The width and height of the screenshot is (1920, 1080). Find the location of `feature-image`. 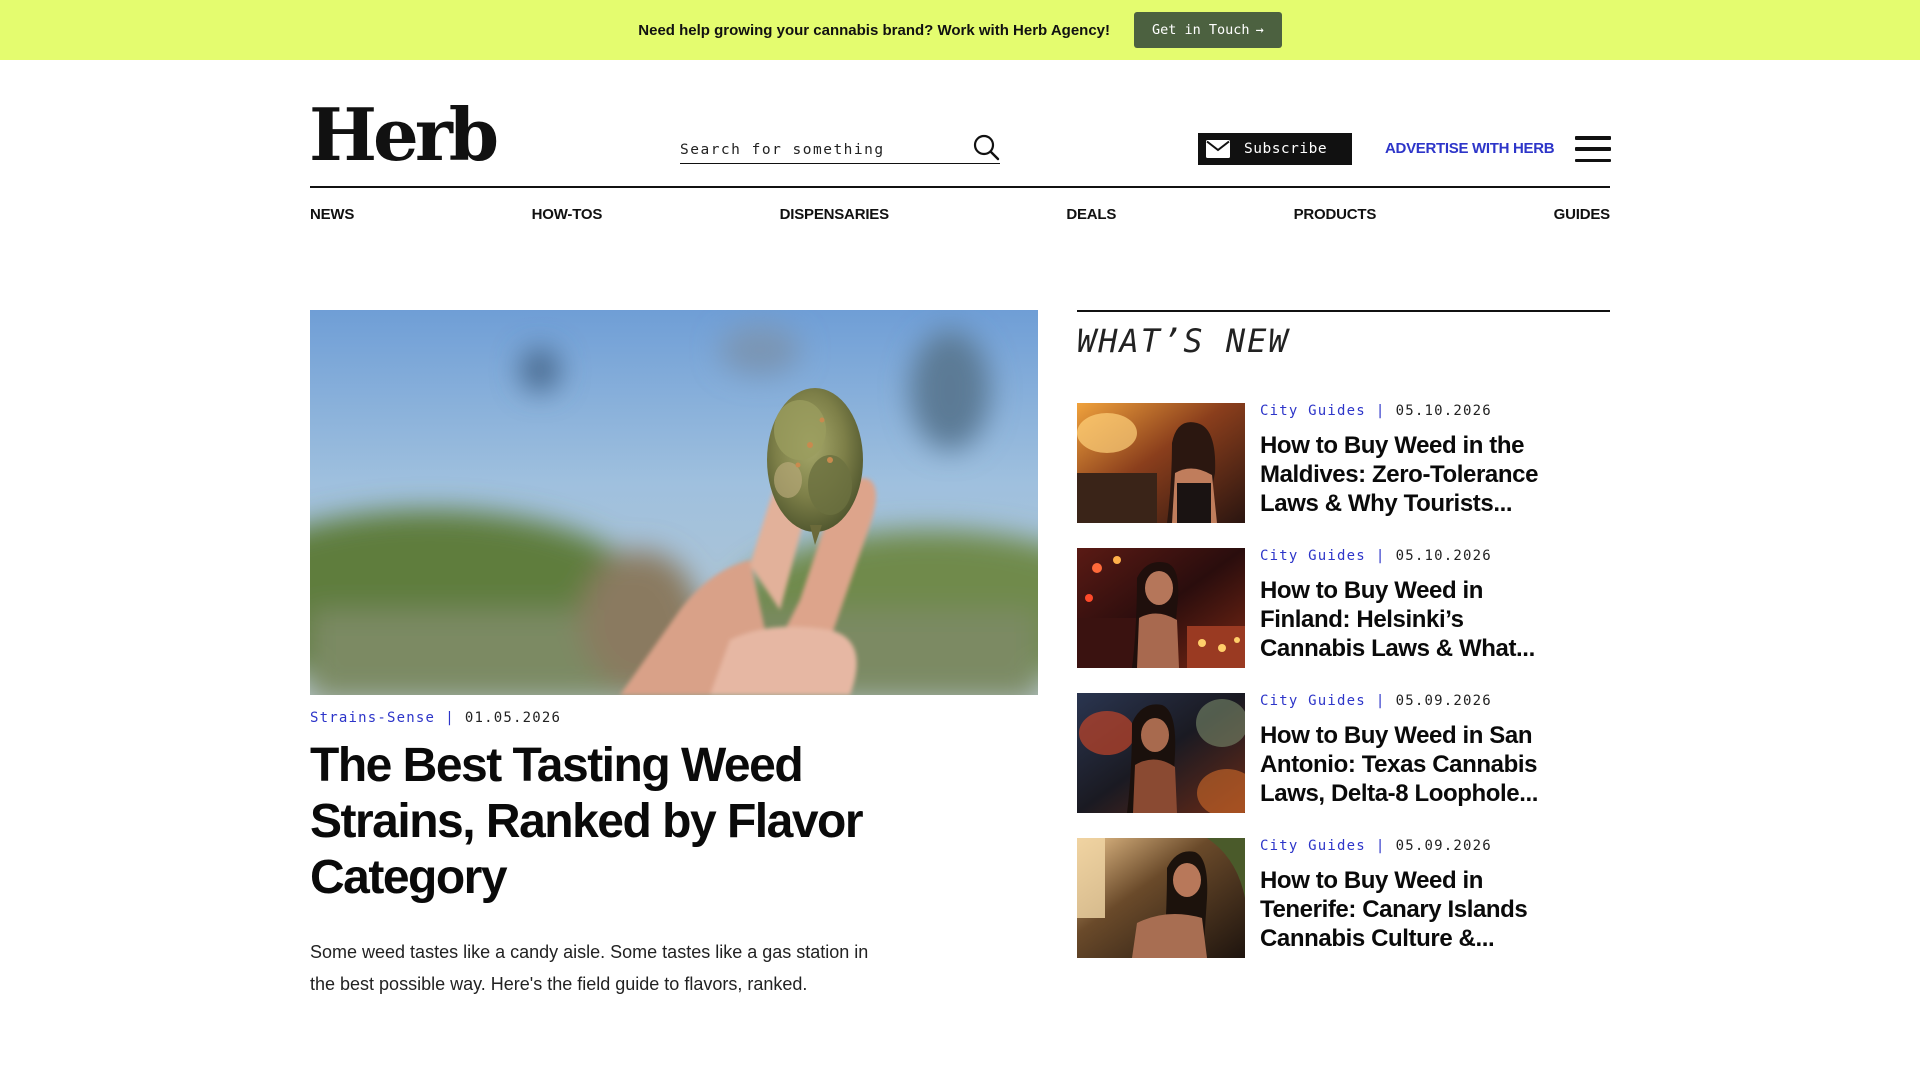

feature-image is located at coordinates (674, 502).